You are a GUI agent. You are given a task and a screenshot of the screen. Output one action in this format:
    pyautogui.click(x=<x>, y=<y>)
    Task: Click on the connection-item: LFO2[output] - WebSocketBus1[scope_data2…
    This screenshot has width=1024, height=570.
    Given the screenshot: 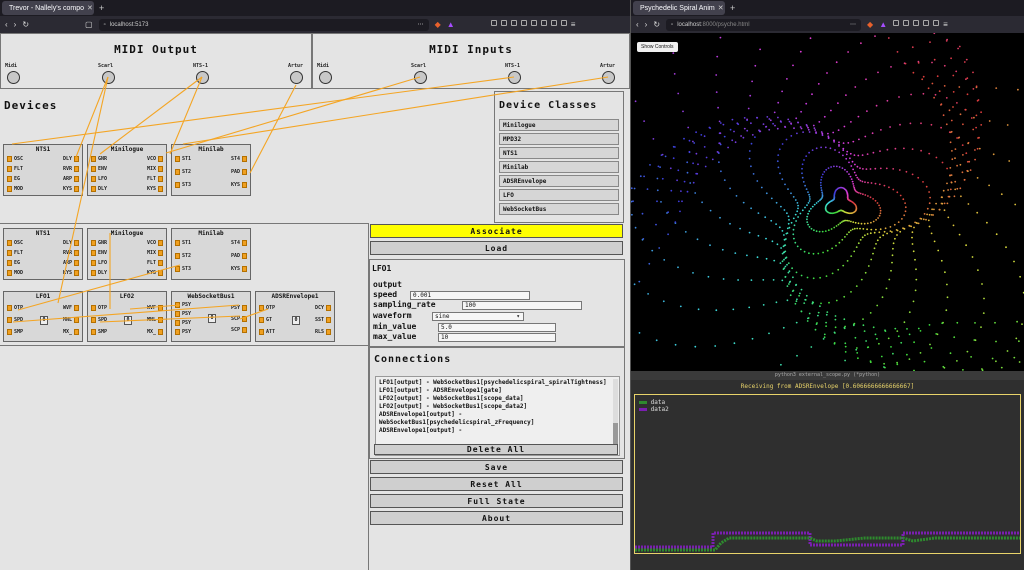 What is the action you would take?
    pyautogui.click(x=494, y=407)
    